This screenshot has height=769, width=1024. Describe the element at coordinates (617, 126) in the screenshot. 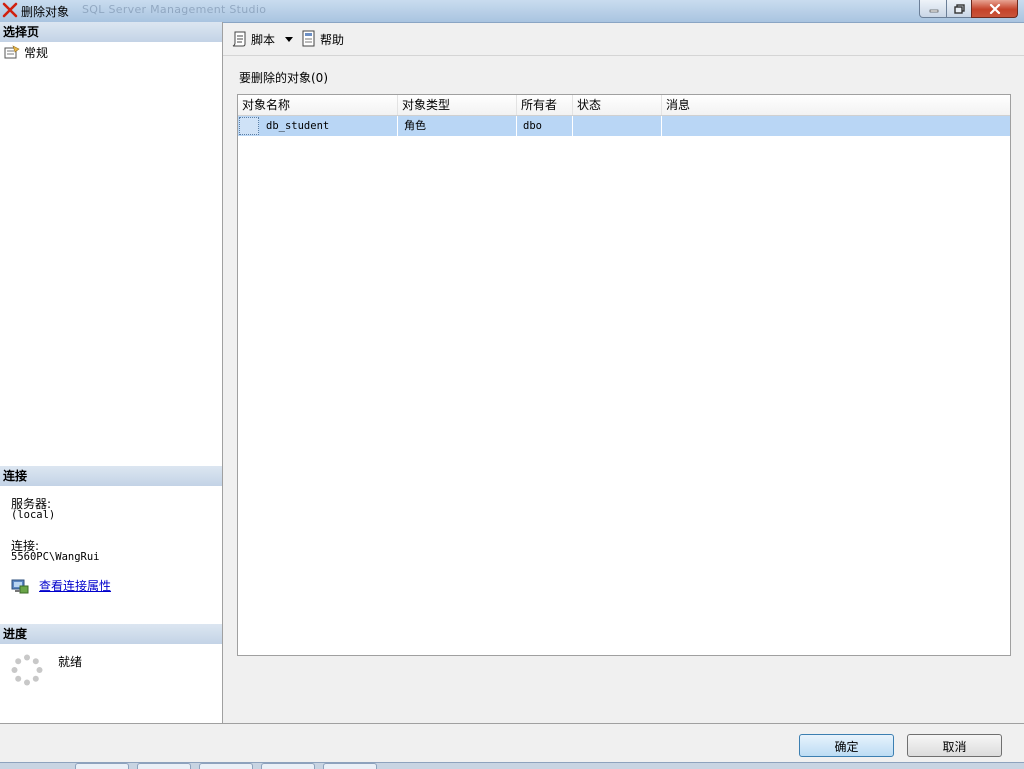

I see `cell-status` at that location.